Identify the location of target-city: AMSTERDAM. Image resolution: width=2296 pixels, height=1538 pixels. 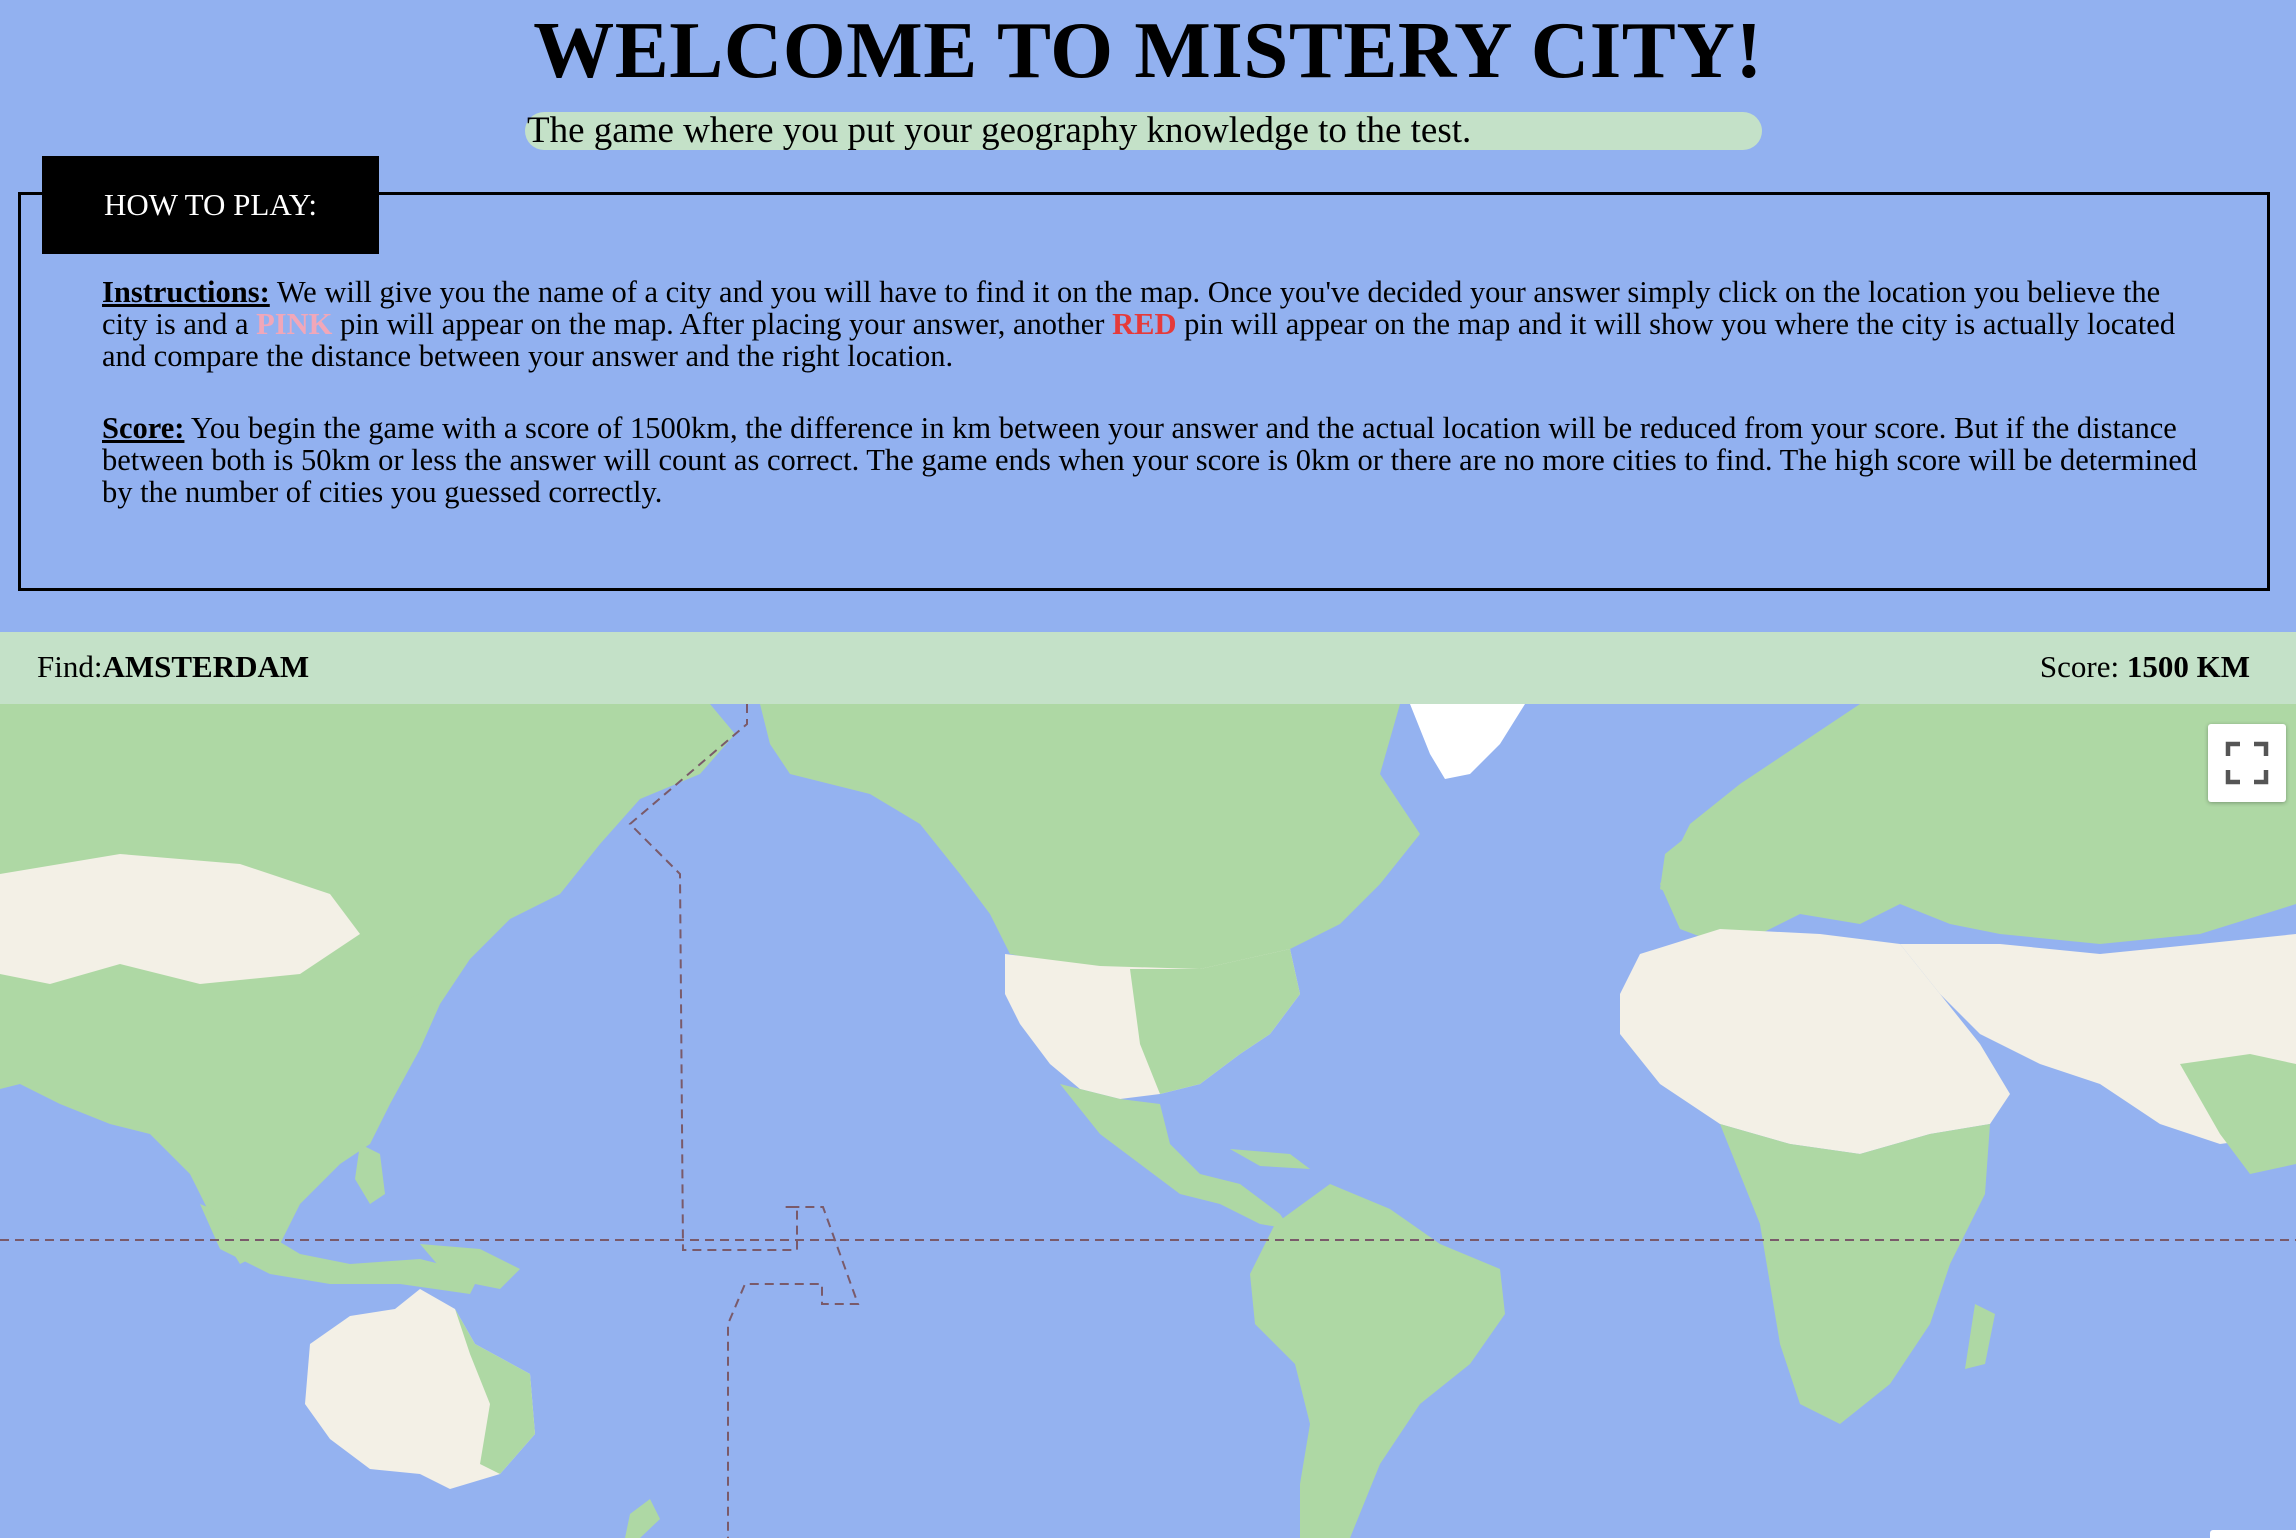
(206, 666).